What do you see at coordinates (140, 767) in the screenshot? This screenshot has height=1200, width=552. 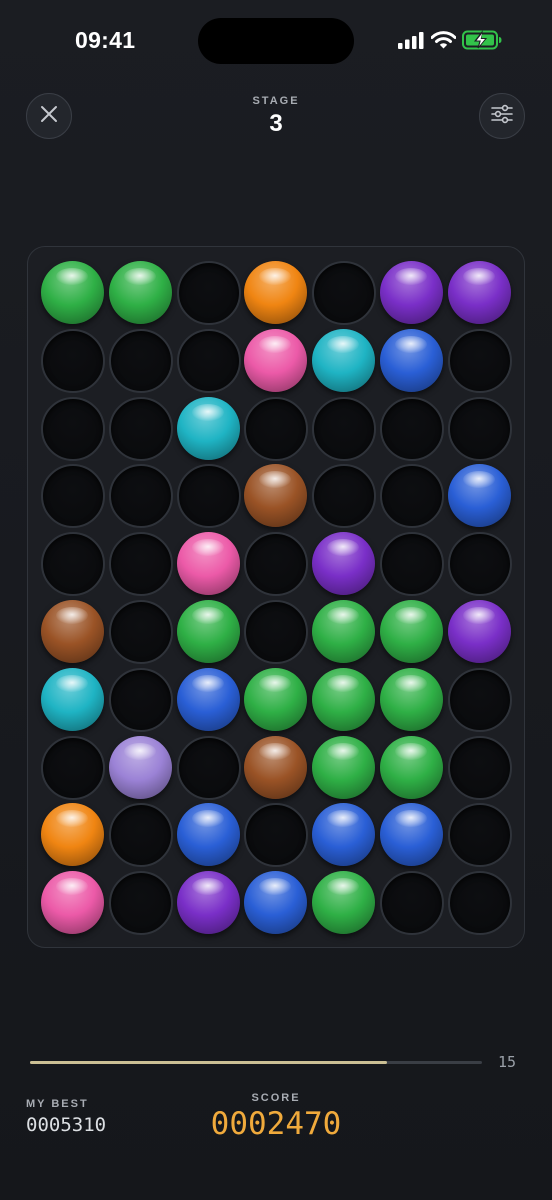 I see `lavender-ball` at bounding box center [140, 767].